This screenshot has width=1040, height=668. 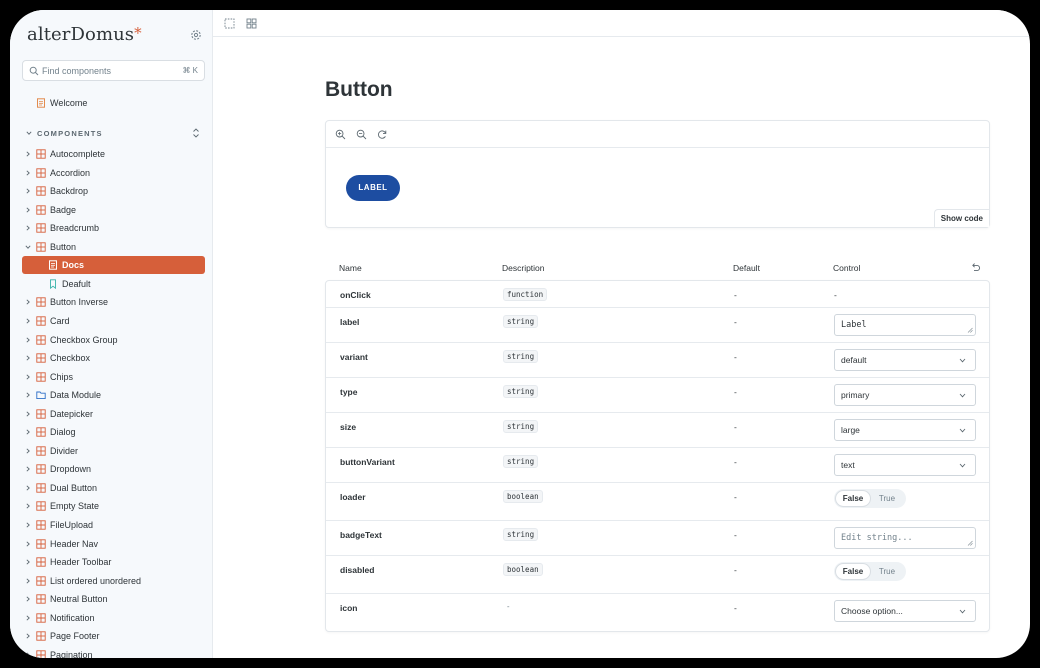 What do you see at coordinates (113, 247) in the screenshot?
I see `sidebar-item-button: Button` at bounding box center [113, 247].